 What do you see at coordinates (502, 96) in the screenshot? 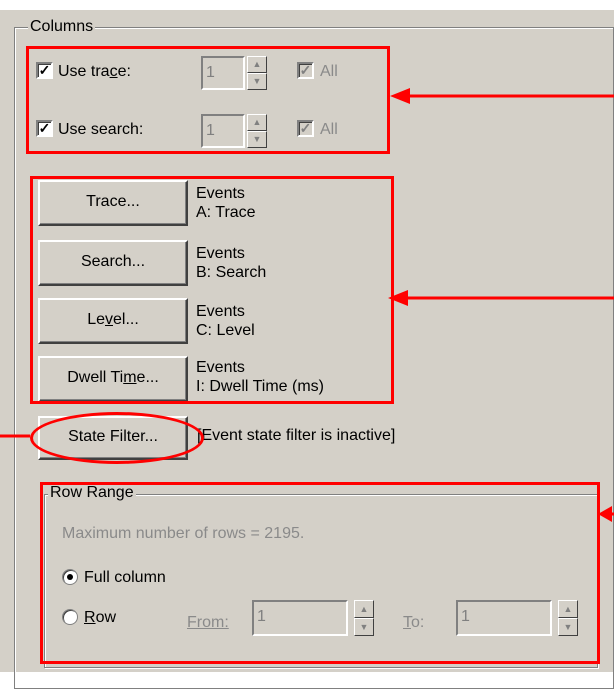
I see `arrow-use-options-icon` at bounding box center [502, 96].